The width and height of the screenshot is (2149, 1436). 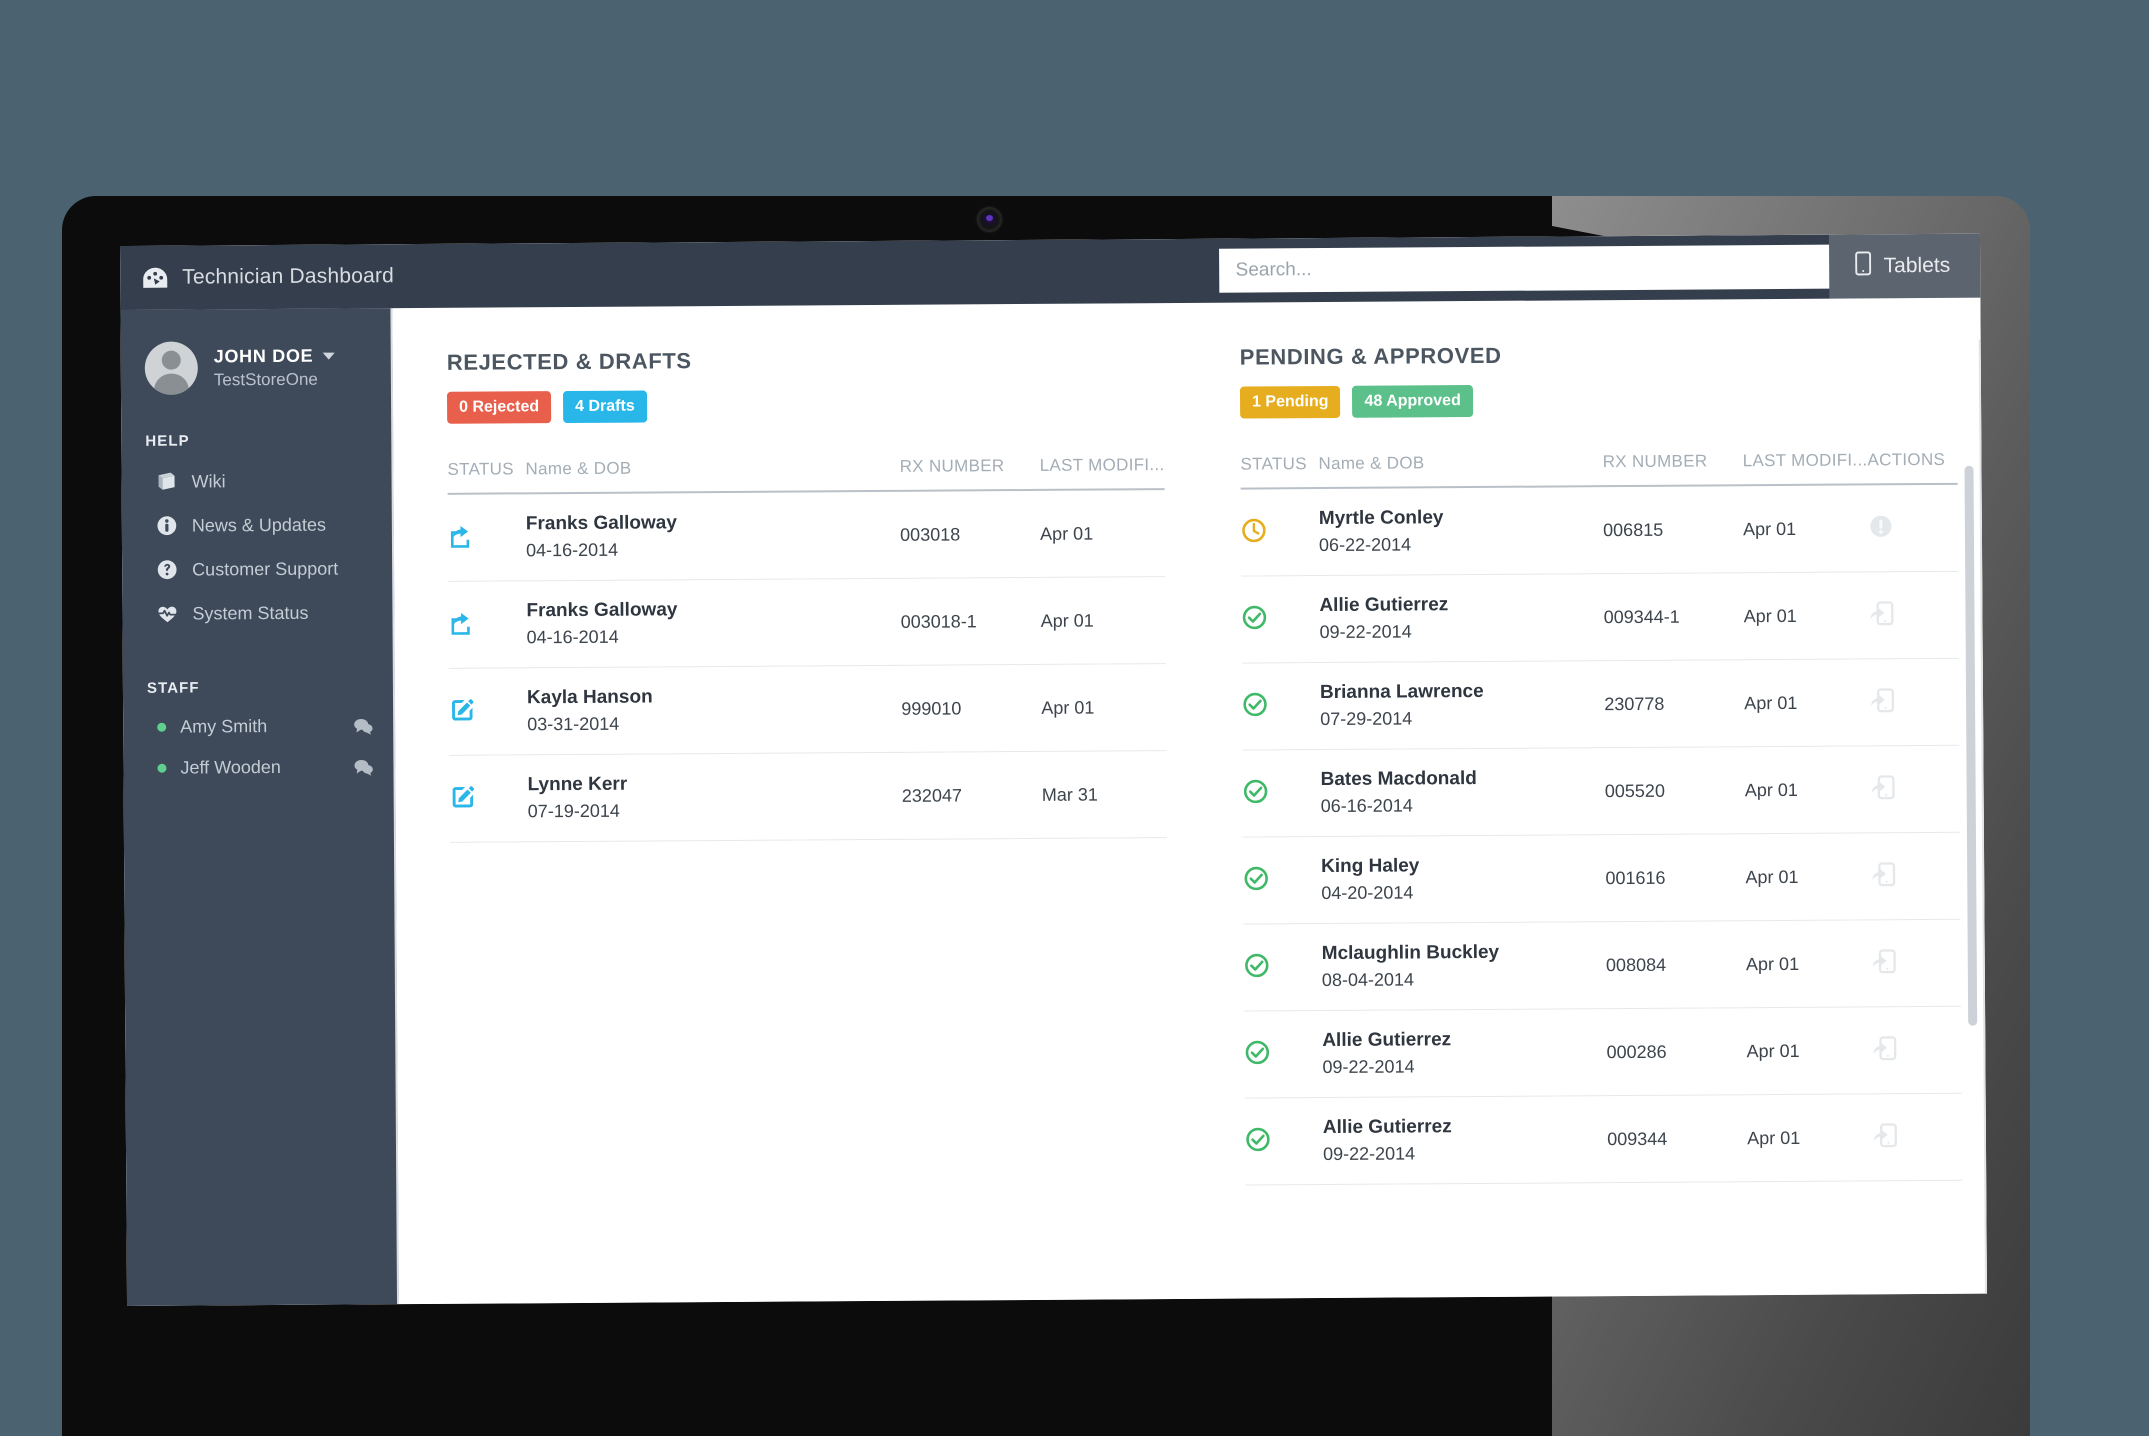 What do you see at coordinates (1676, 1052) in the screenshot?
I see `cell-rx-number: 000286` at bounding box center [1676, 1052].